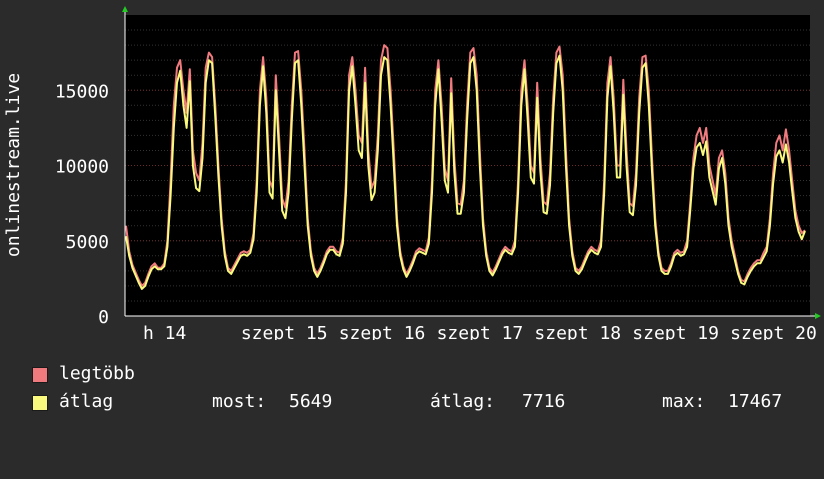 This screenshot has height=479, width=824. What do you see at coordinates (675, 331) in the screenshot?
I see `x-tick-label: szept 19` at bounding box center [675, 331].